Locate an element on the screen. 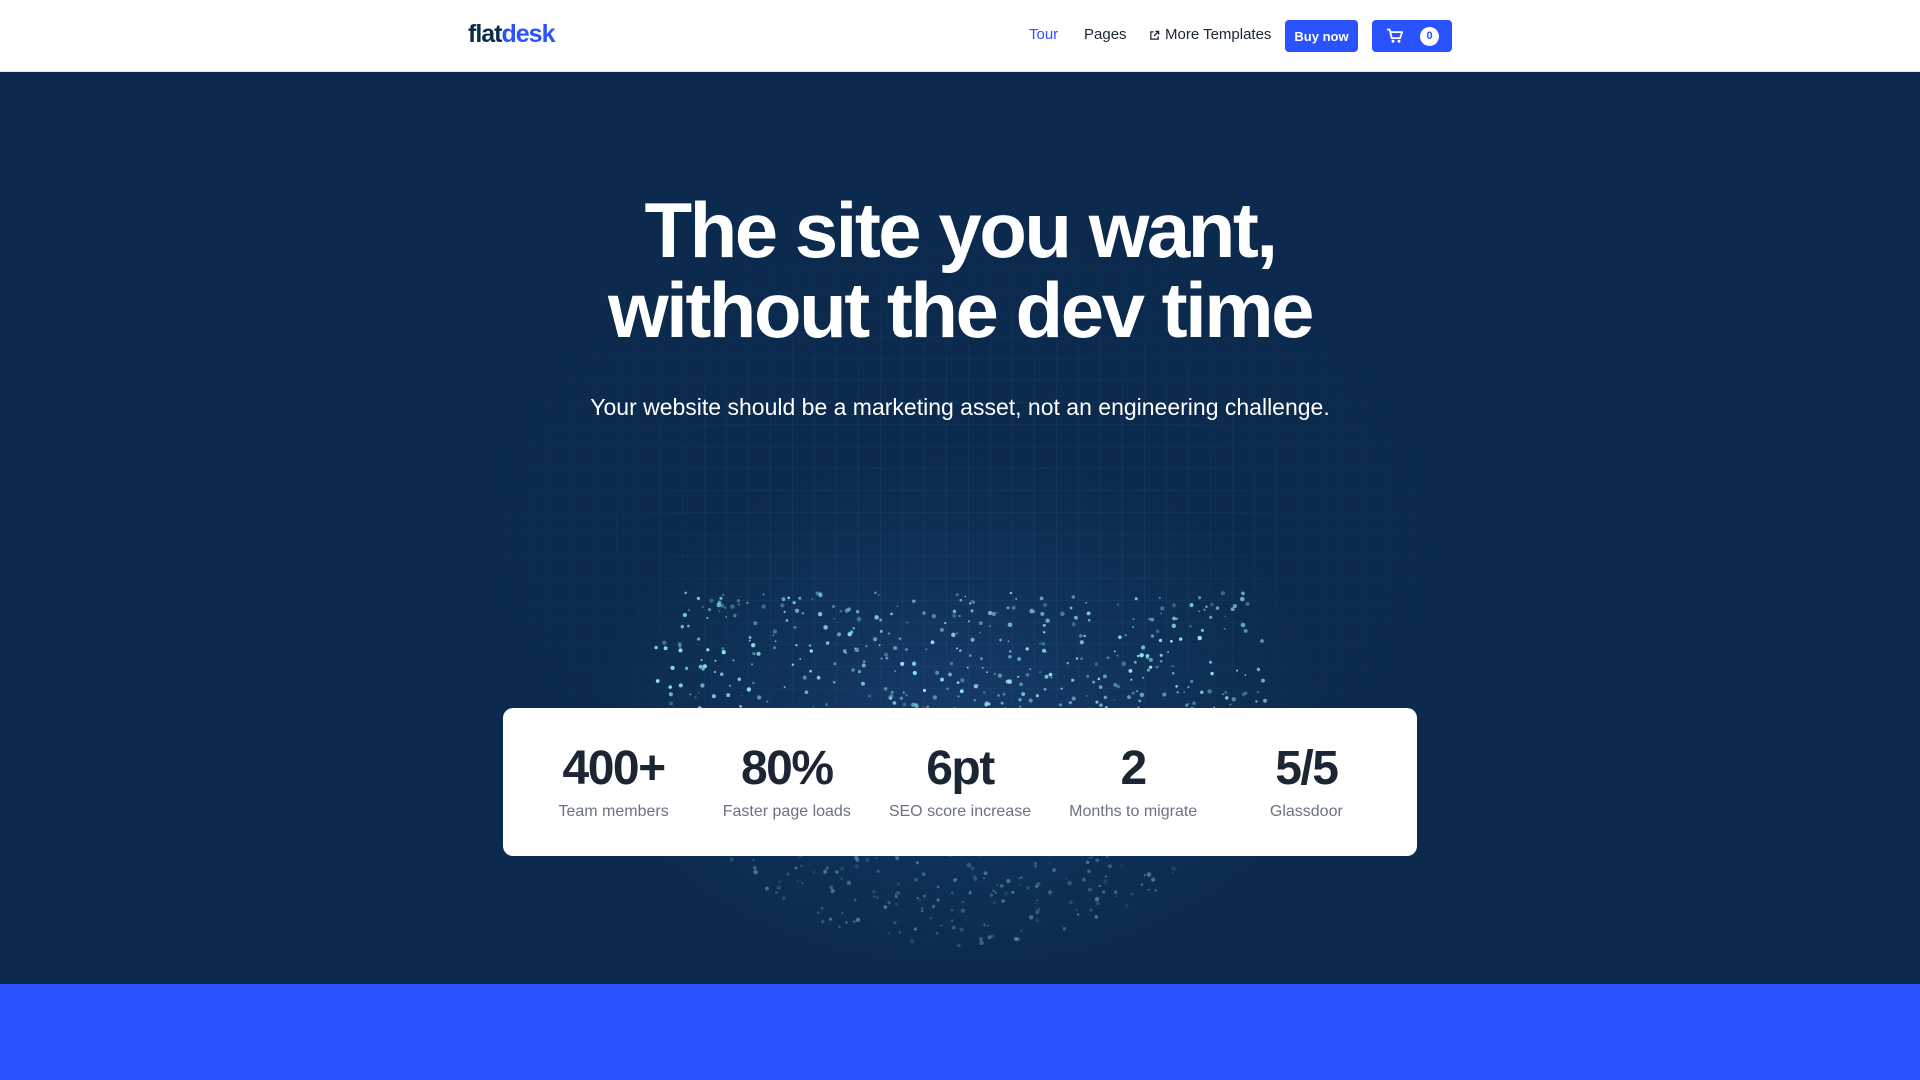 The width and height of the screenshot is (1920, 1080). stat-item: 5/5 Glassdoor is located at coordinates (1306, 782).